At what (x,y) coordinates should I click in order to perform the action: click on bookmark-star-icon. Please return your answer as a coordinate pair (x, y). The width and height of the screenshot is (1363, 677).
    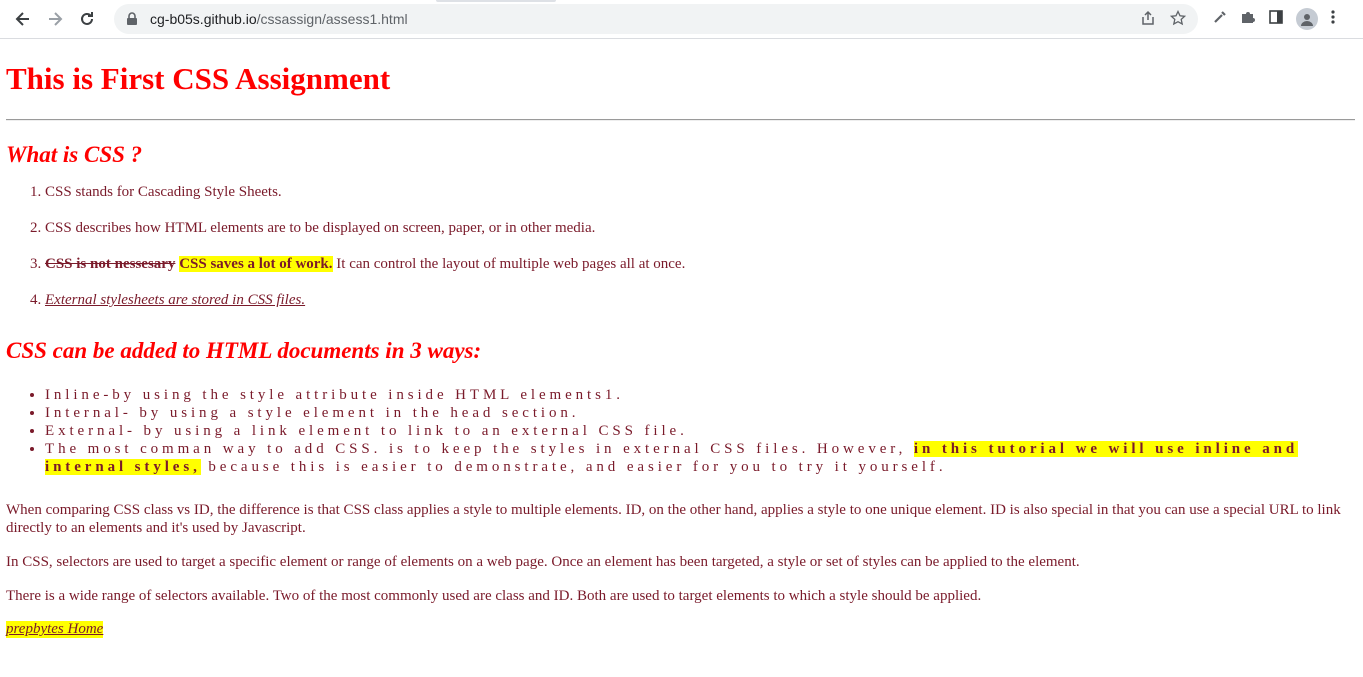
    Looking at the image, I should click on (1178, 19).